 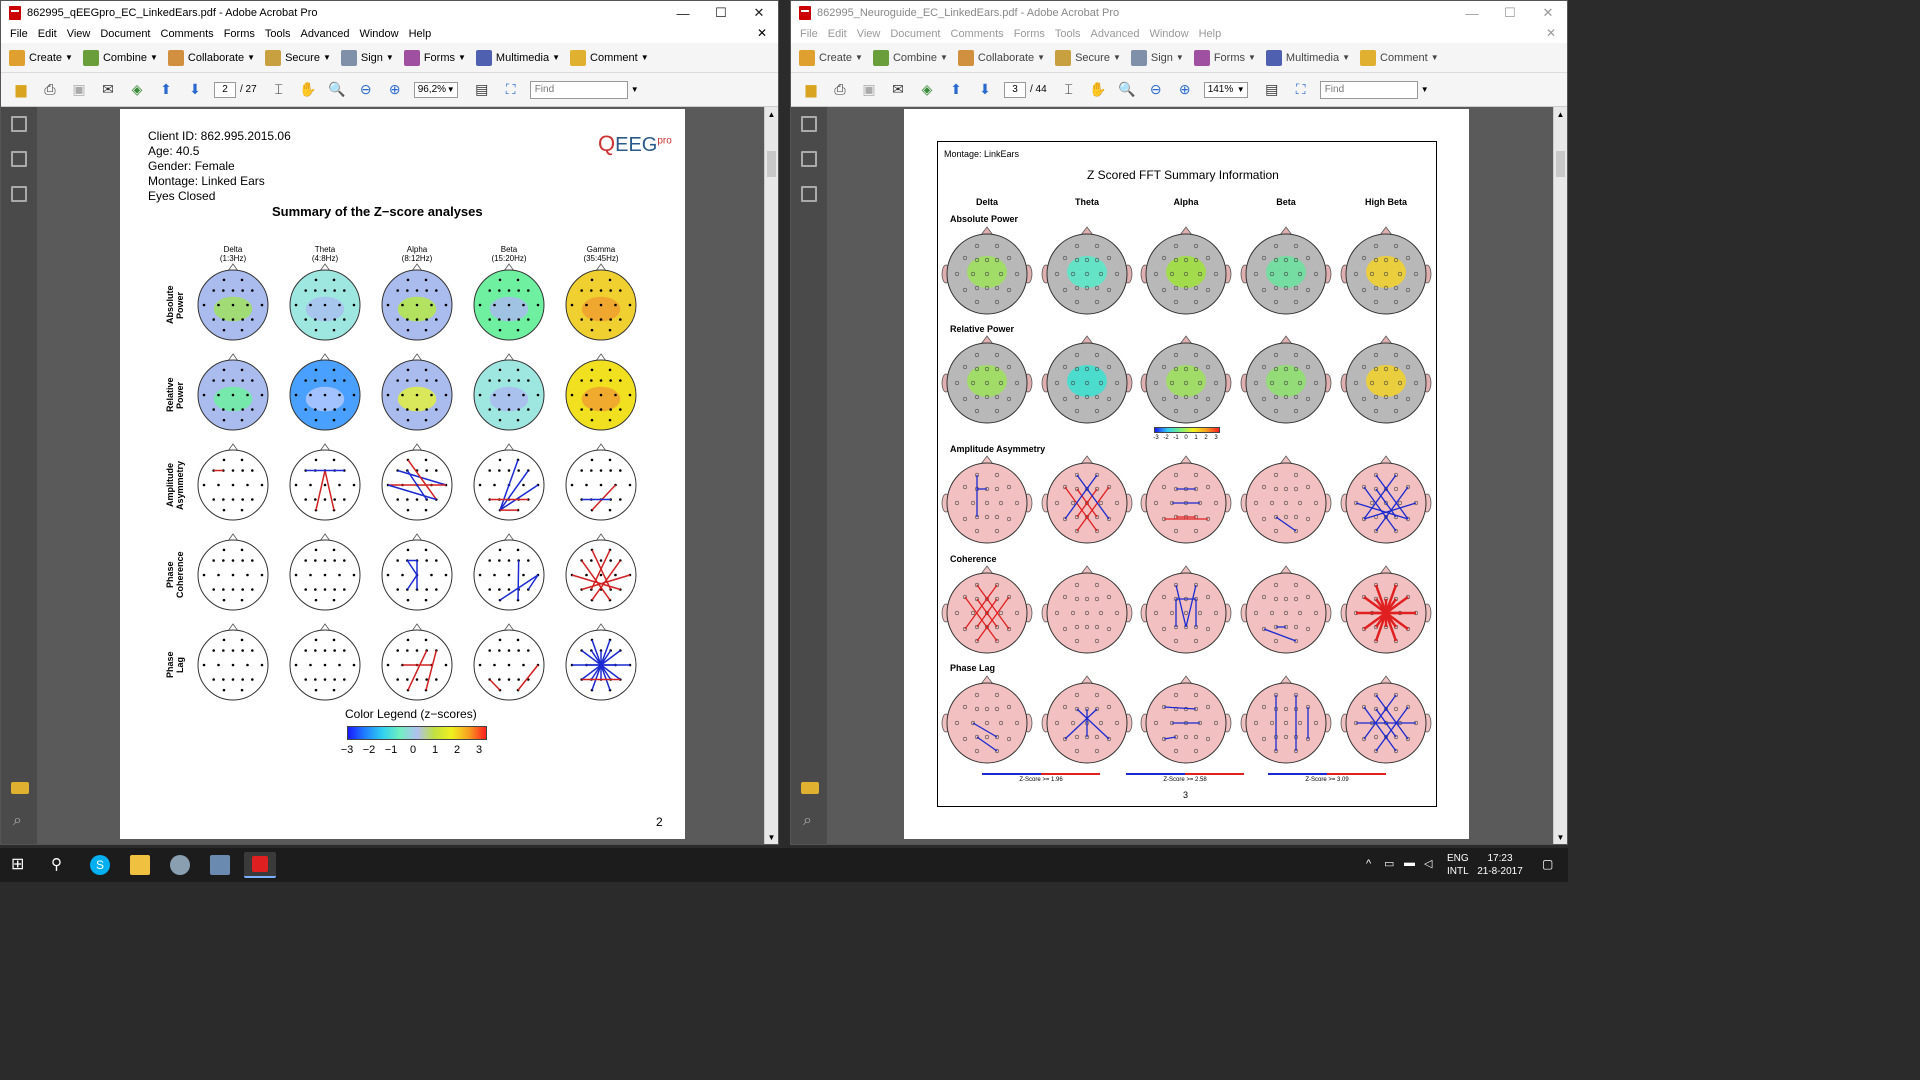 What do you see at coordinates (809, 194) in the screenshot?
I see `signatures-icon` at bounding box center [809, 194].